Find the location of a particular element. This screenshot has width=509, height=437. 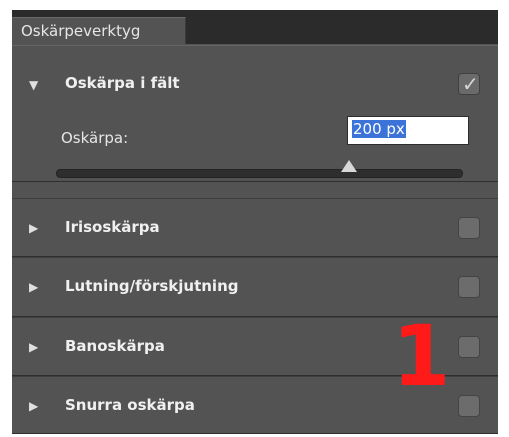

section-label-spin-blur: Snurra oskärpa is located at coordinates (130, 405).